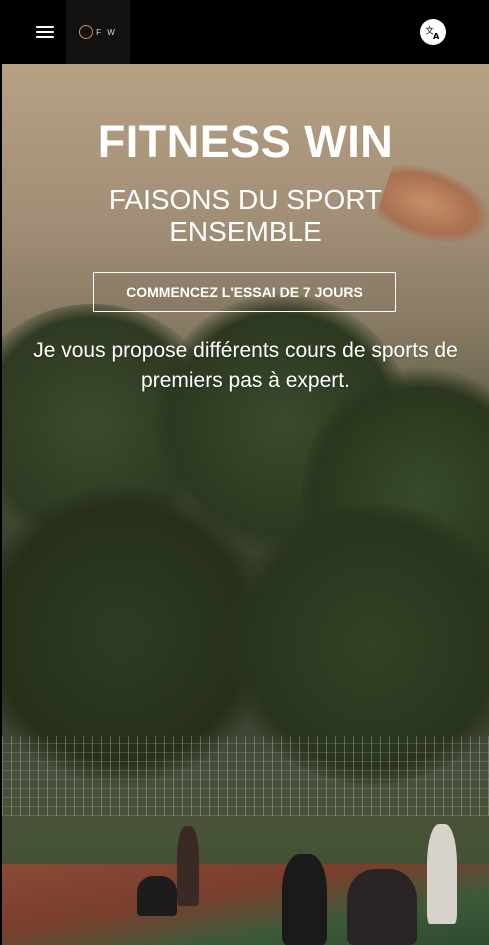 The image size is (489, 945). Describe the element at coordinates (244, 292) in the screenshot. I see `free-trial-button: COMMENCEZ L'ESSAI DE 7 JOURS` at that location.